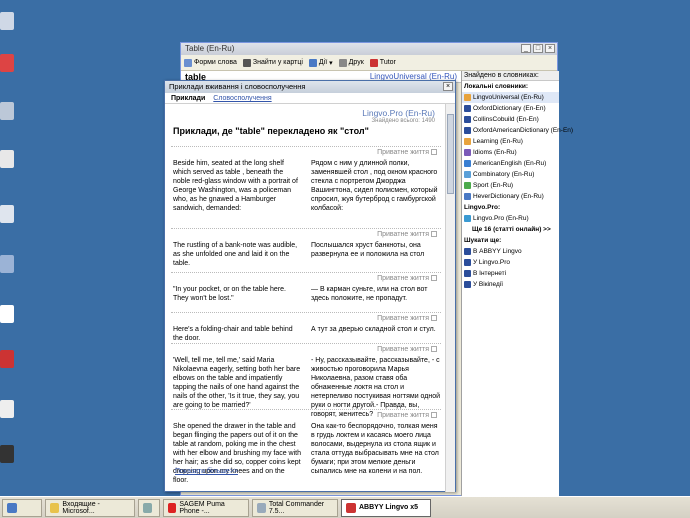  Describe the element at coordinates (510, 185) in the screenshot. I see `dict-item: Sport (En-Ru)` at that location.